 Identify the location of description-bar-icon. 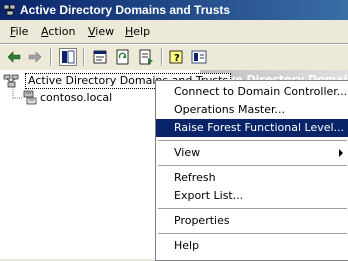
(199, 57).